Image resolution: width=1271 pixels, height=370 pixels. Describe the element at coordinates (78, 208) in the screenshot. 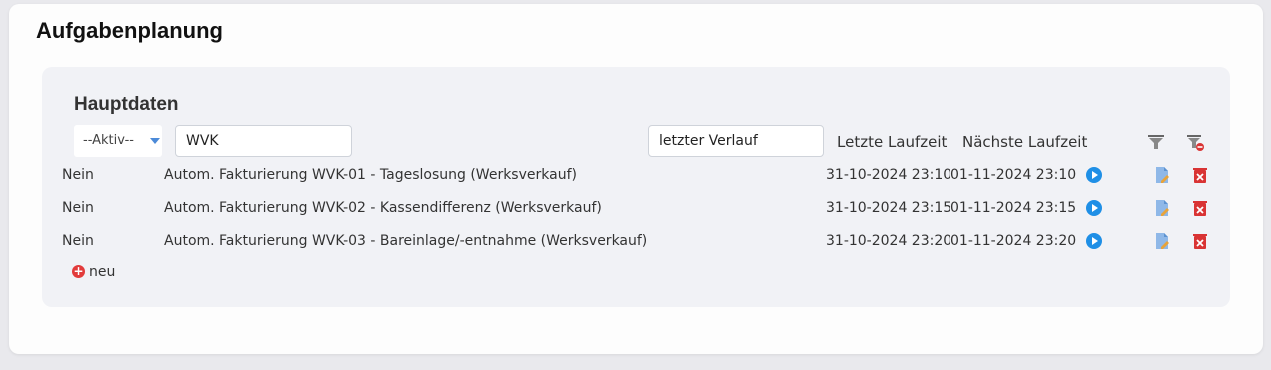

I see `row-2-active: Nein` at that location.